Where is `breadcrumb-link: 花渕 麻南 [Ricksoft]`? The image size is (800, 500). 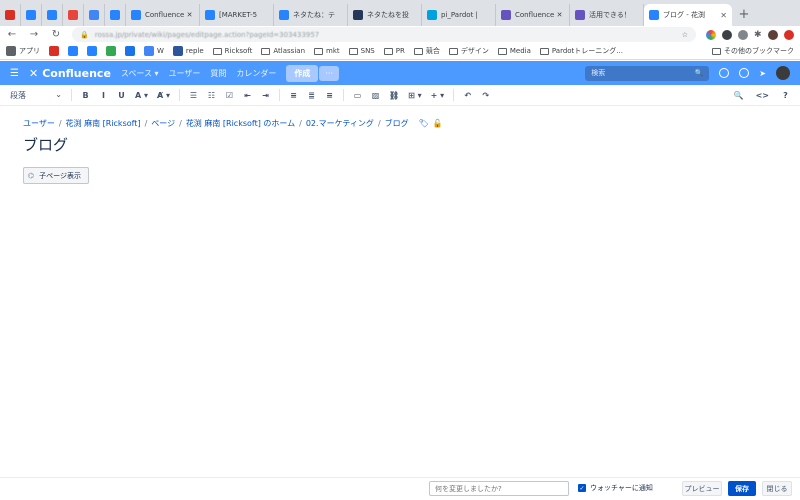
breadcrumb-link: 花渕 麻南 [Ricksoft] is located at coordinates (103, 123).